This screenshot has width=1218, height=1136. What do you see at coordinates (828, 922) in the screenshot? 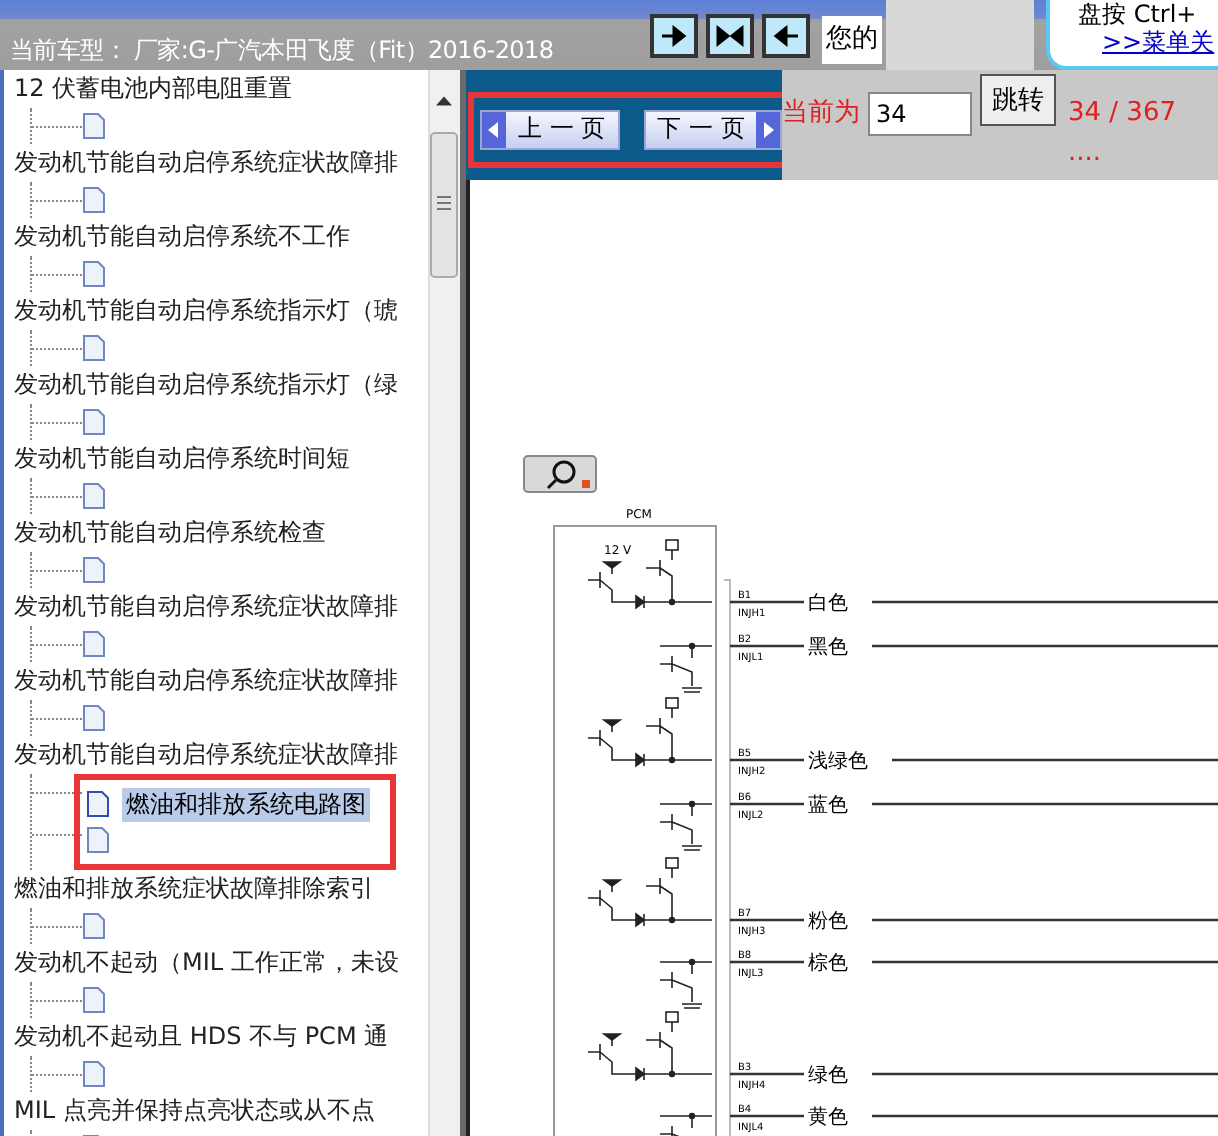
I see `wire-color-label: 粉色` at bounding box center [828, 922].